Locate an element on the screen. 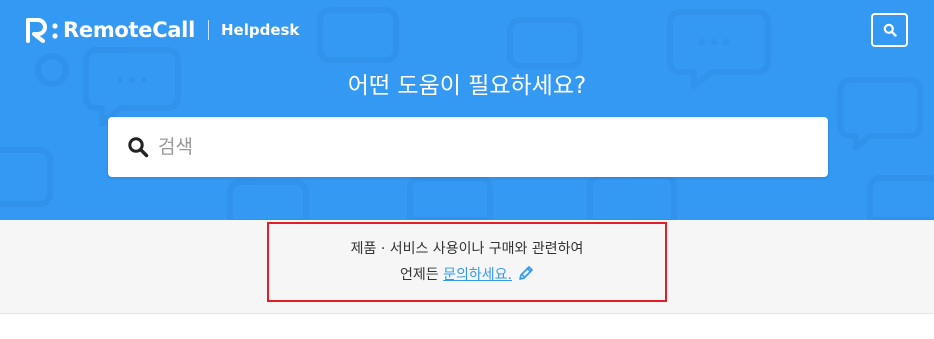 The image size is (934, 339). logo-divider is located at coordinates (208, 30).